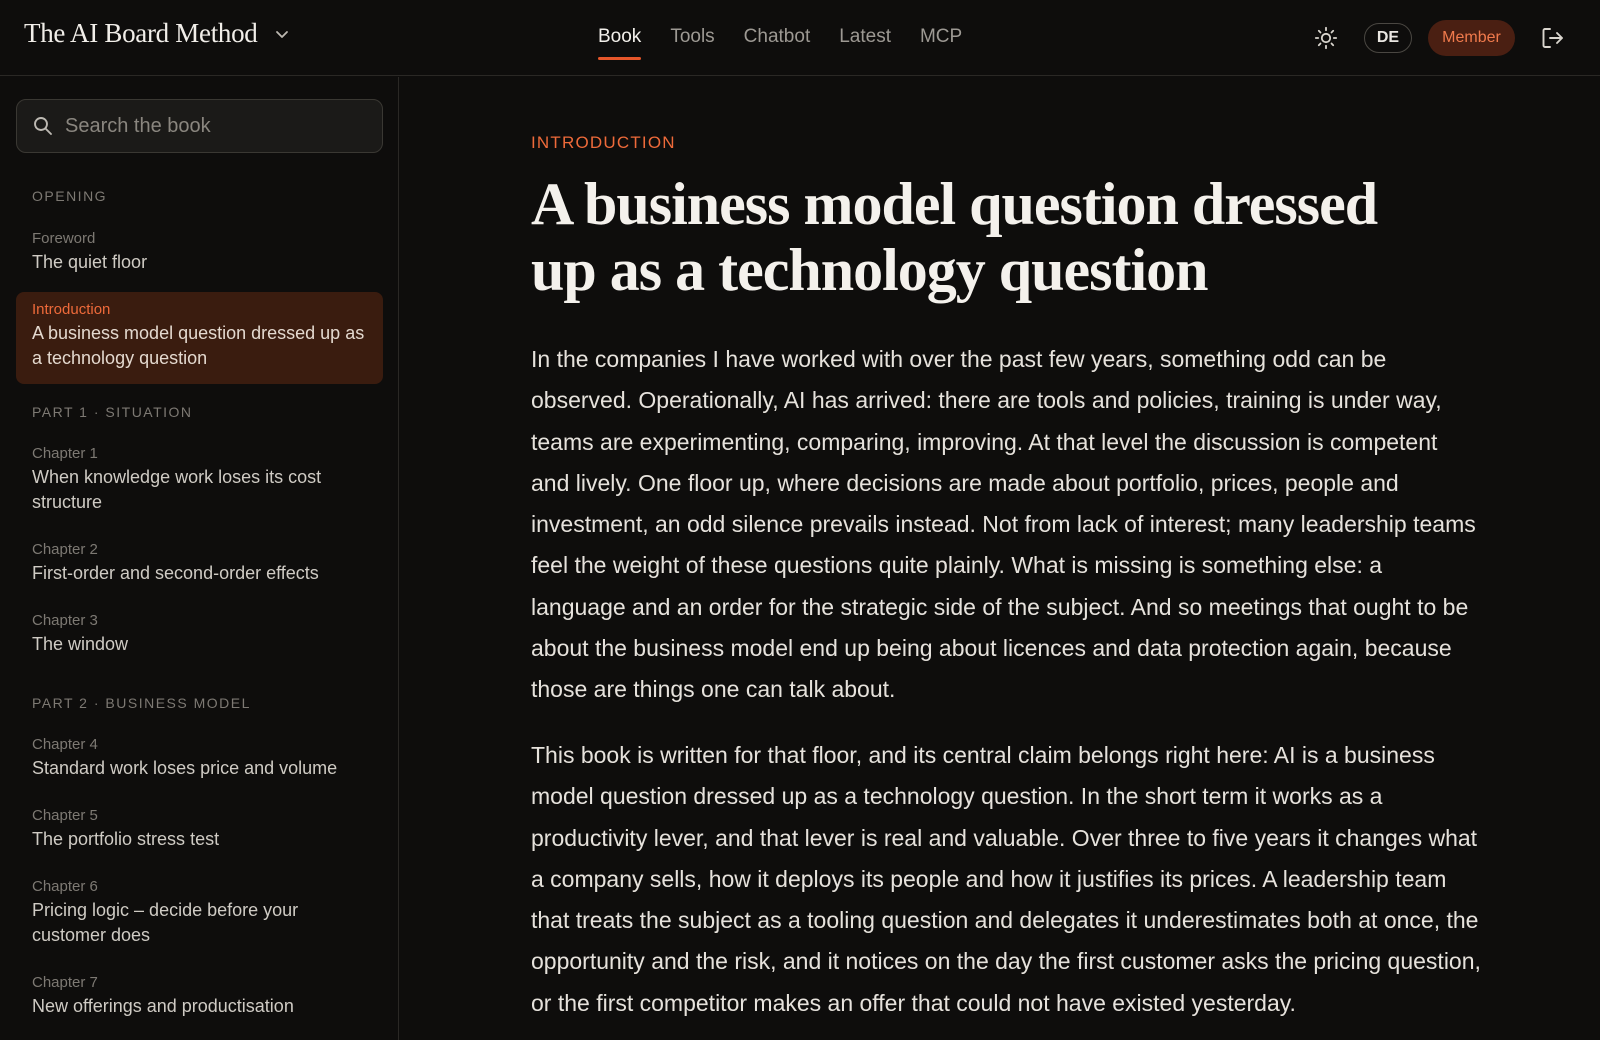  I want to click on toc-kicker: Chapter 7, so click(65, 982).